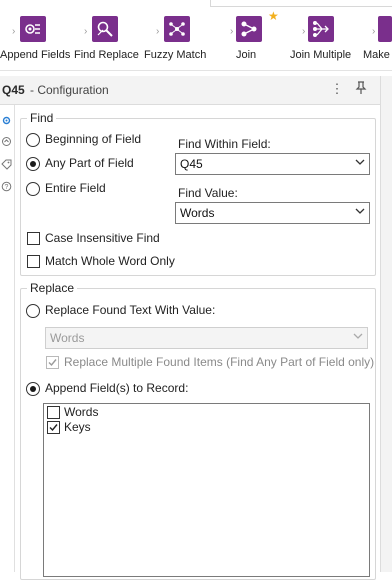 This screenshot has height=580, width=392. What do you see at coordinates (106, 55) in the screenshot?
I see `tool-label: Find Replace` at bounding box center [106, 55].